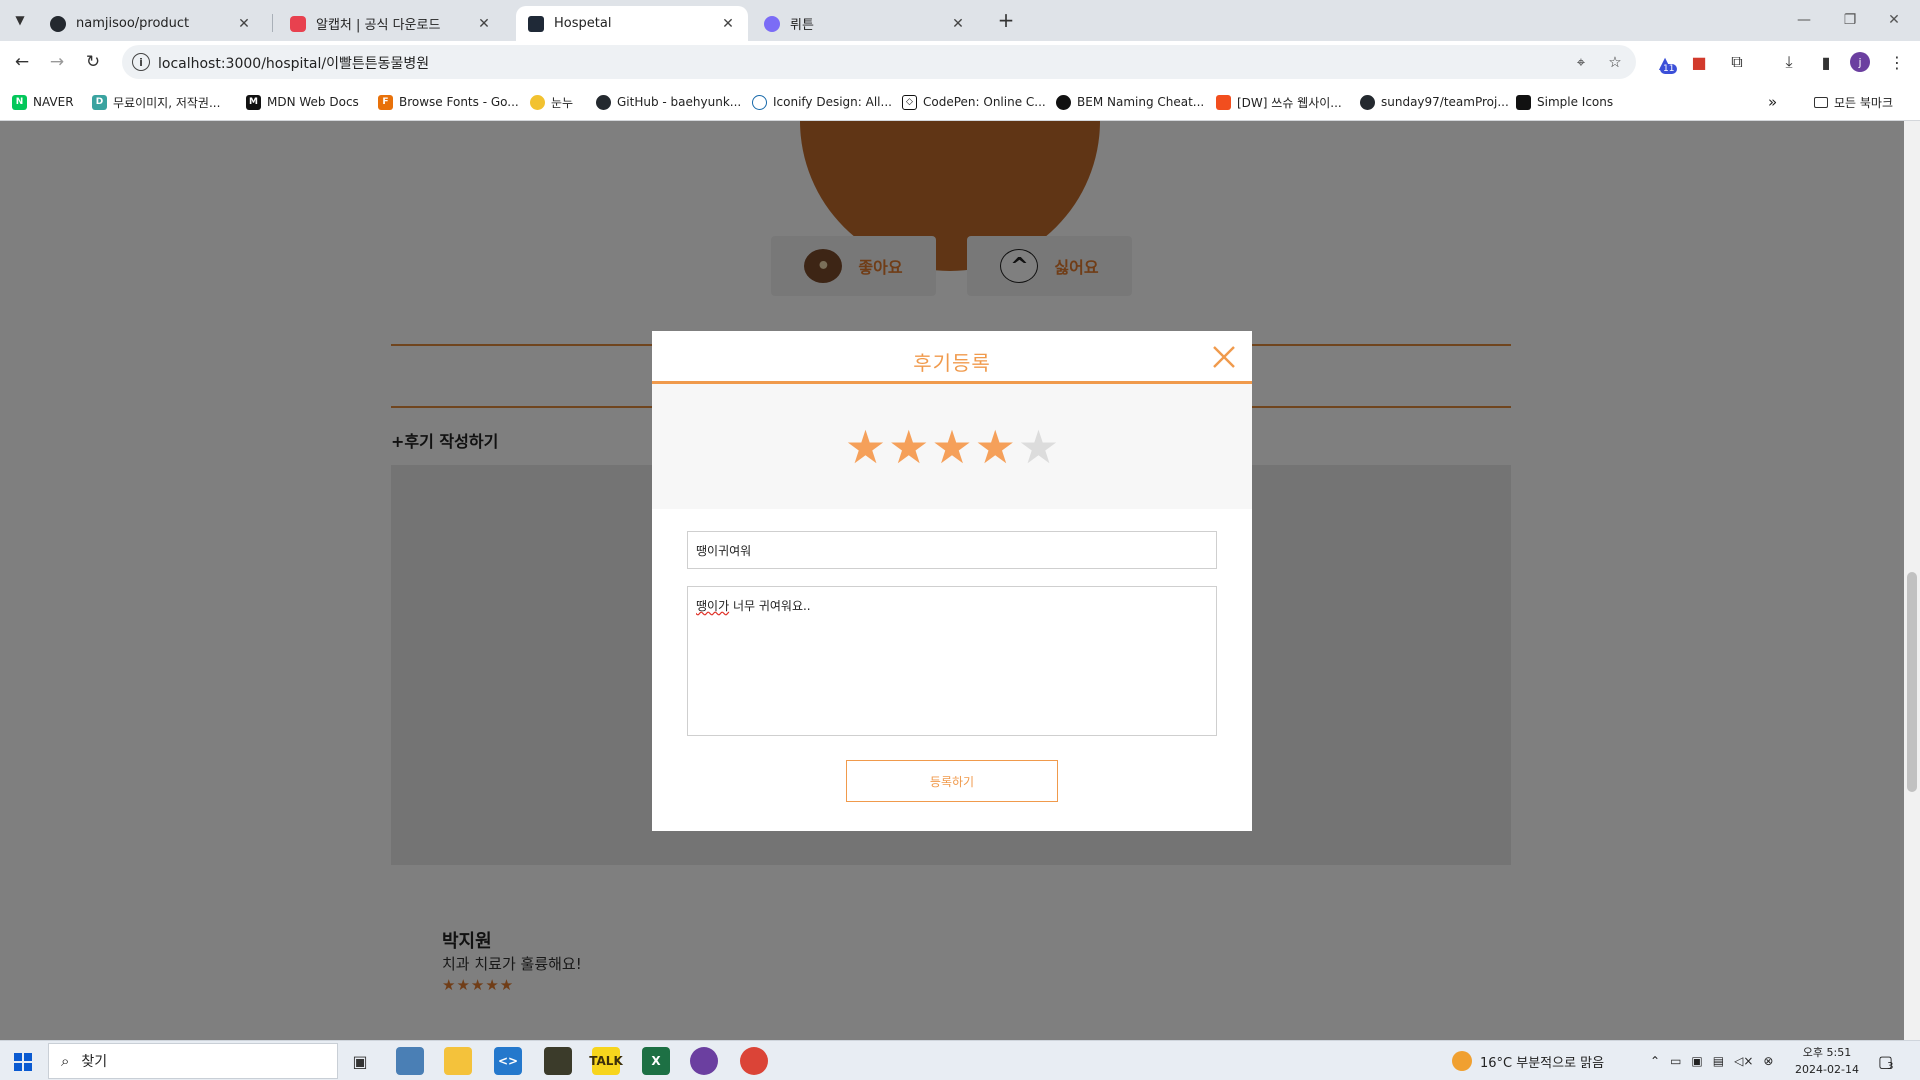  What do you see at coordinates (1897, 62) in the screenshot?
I see `menu-kebab-icon: ⋮` at bounding box center [1897, 62].